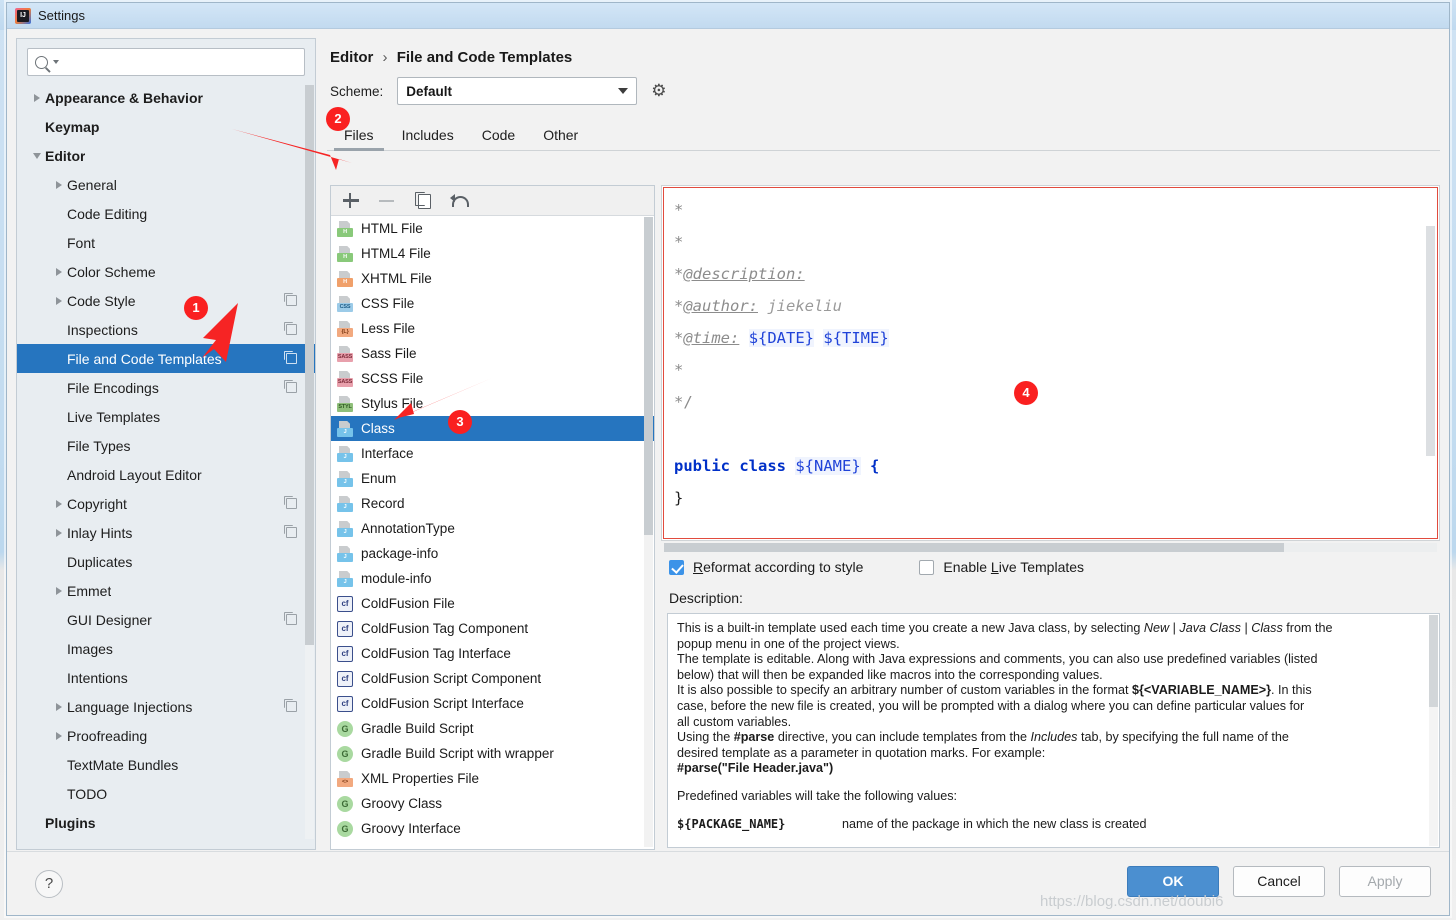 This screenshot has width=1456, height=920. Describe the element at coordinates (350, 200) in the screenshot. I see `plus-icon` at that location.